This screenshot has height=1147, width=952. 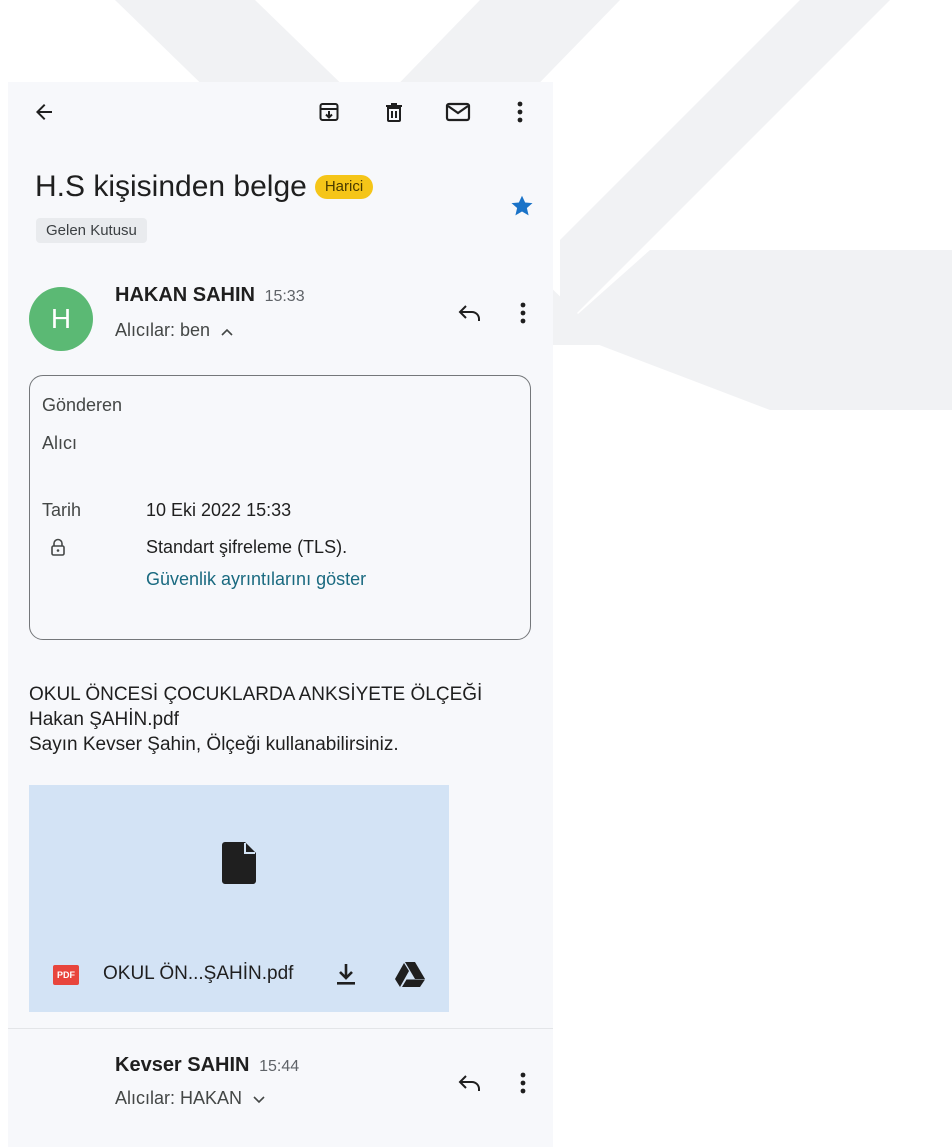 What do you see at coordinates (239, 865) in the screenshot?
I see `file-icon` at bounding box center [239, 865].